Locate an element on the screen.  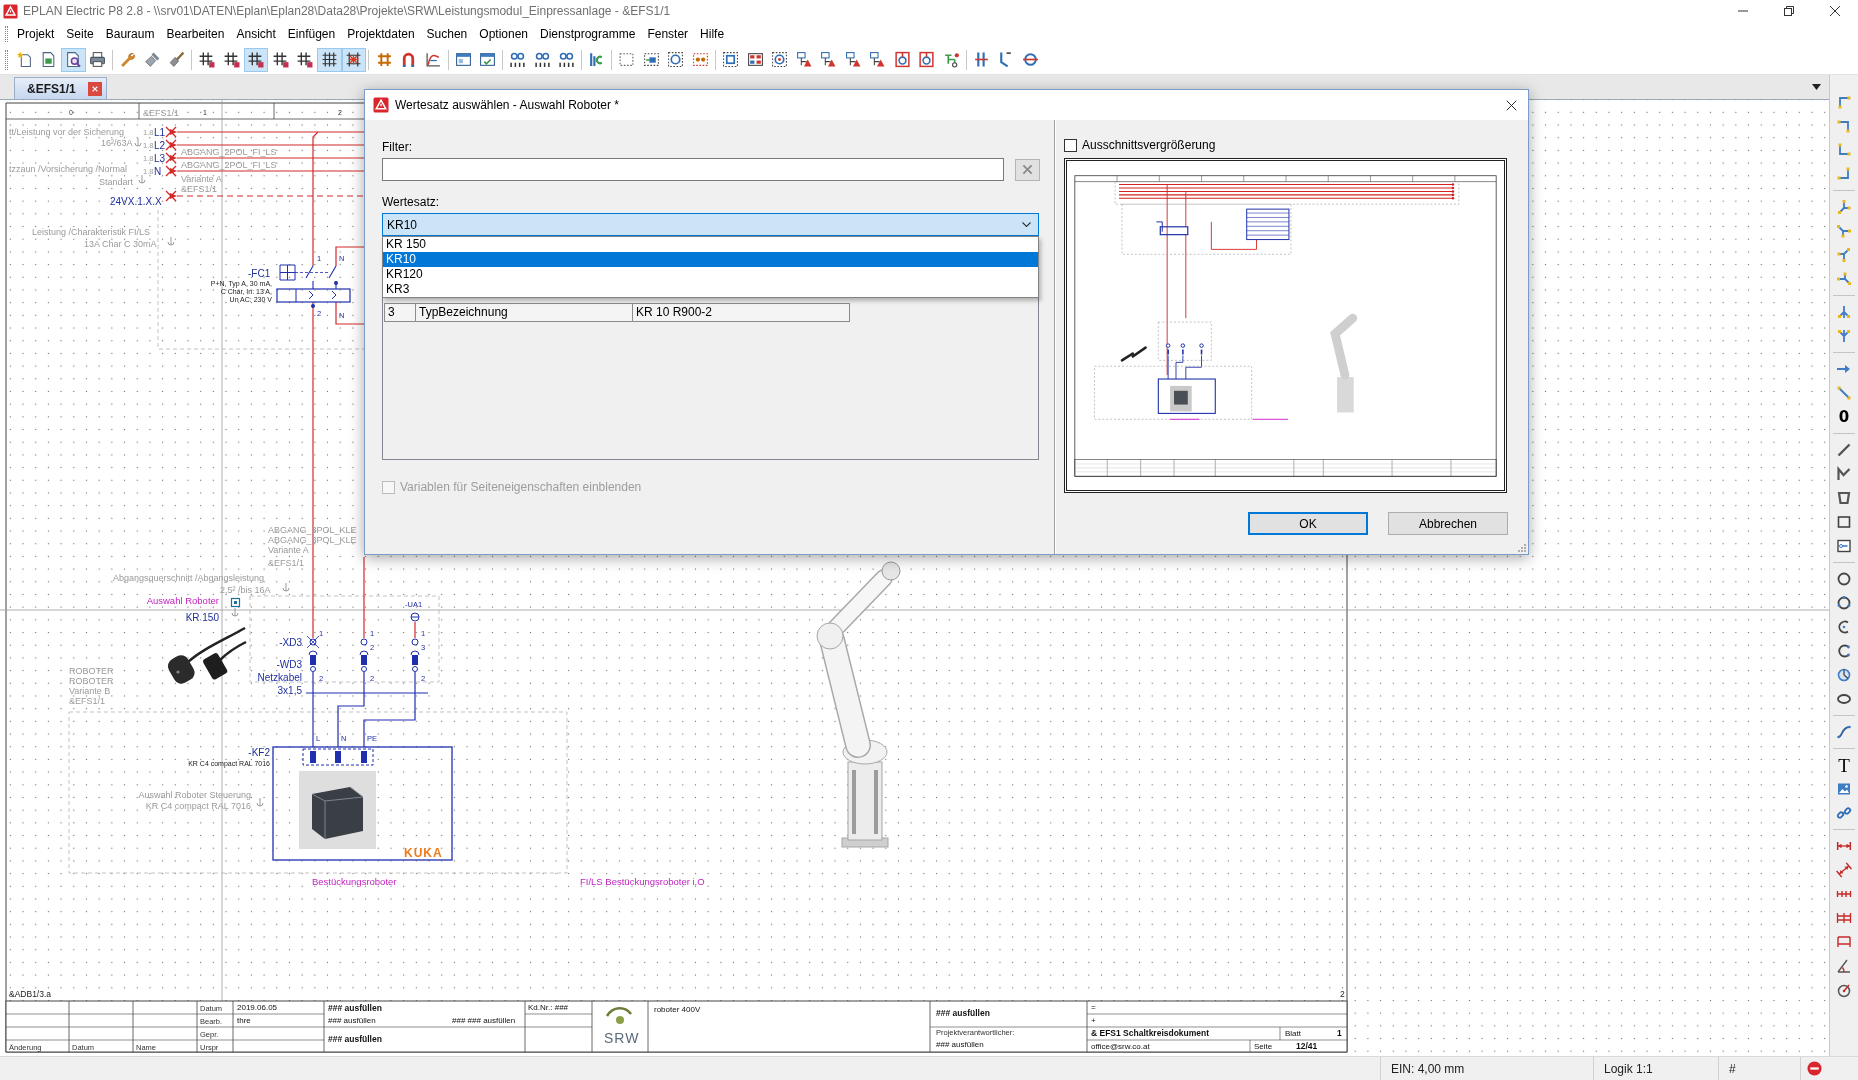
printer-icon is located at coordinates (98, 59).